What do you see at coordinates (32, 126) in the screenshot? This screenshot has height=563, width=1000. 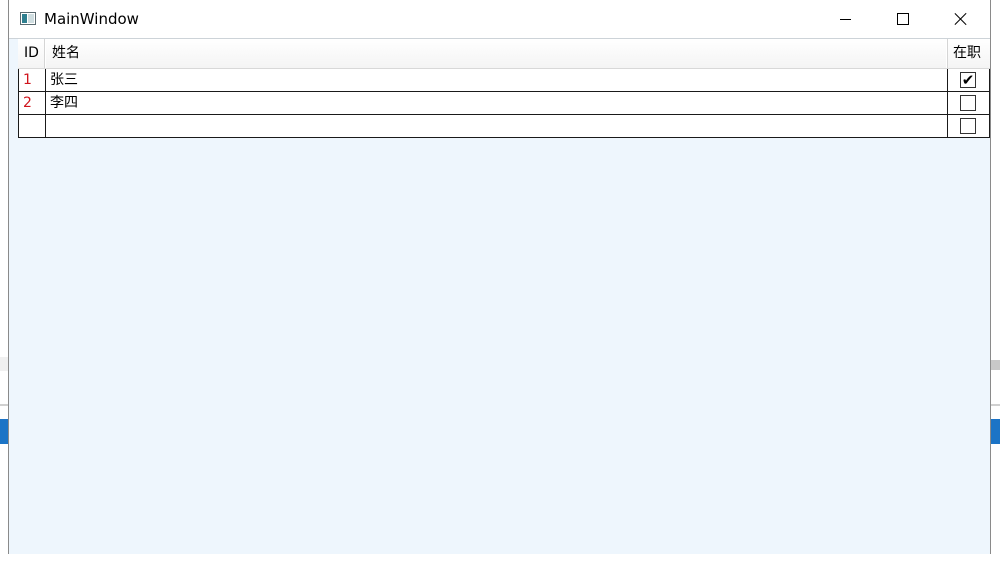 I see `cell-id` at bounding box center [32, 126].